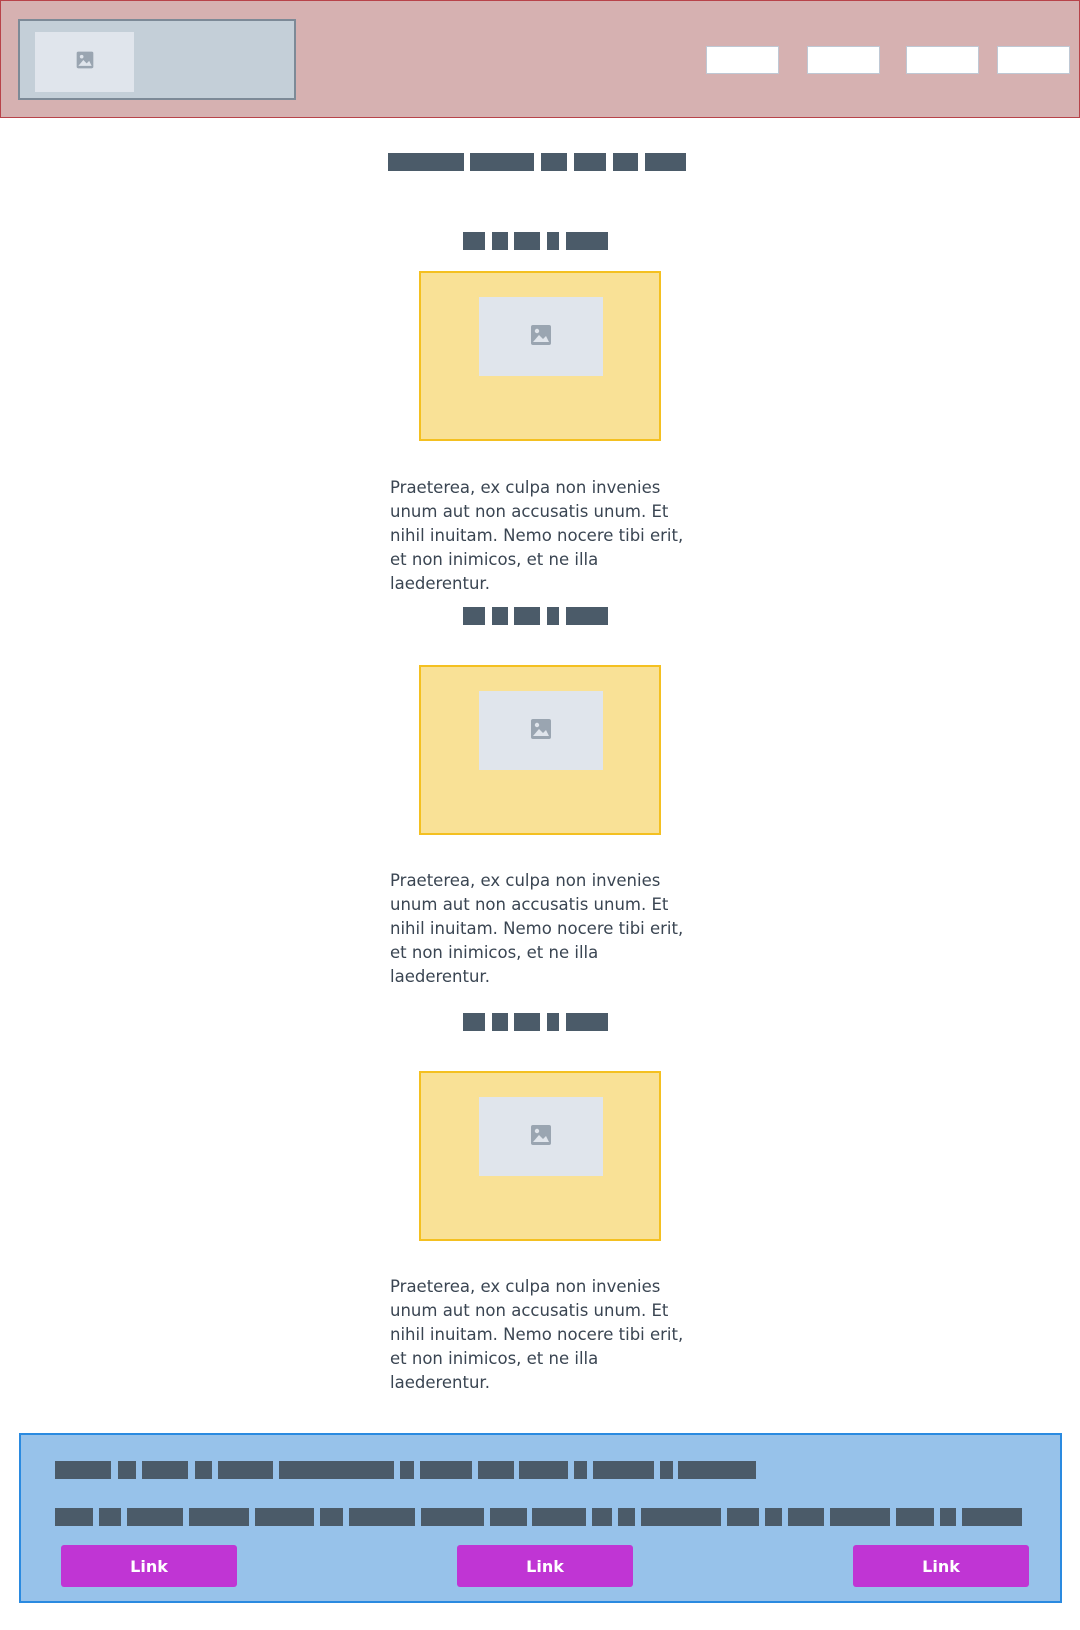  I want to click on section-2-image-frame, so click(540, 750).